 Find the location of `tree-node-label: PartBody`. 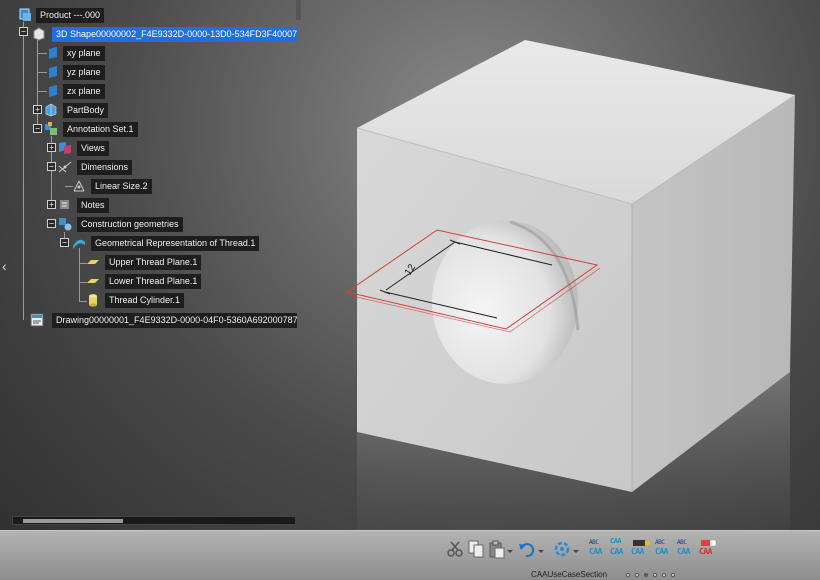

tree-node-label: PartBody is located at coordinates (86, 110).